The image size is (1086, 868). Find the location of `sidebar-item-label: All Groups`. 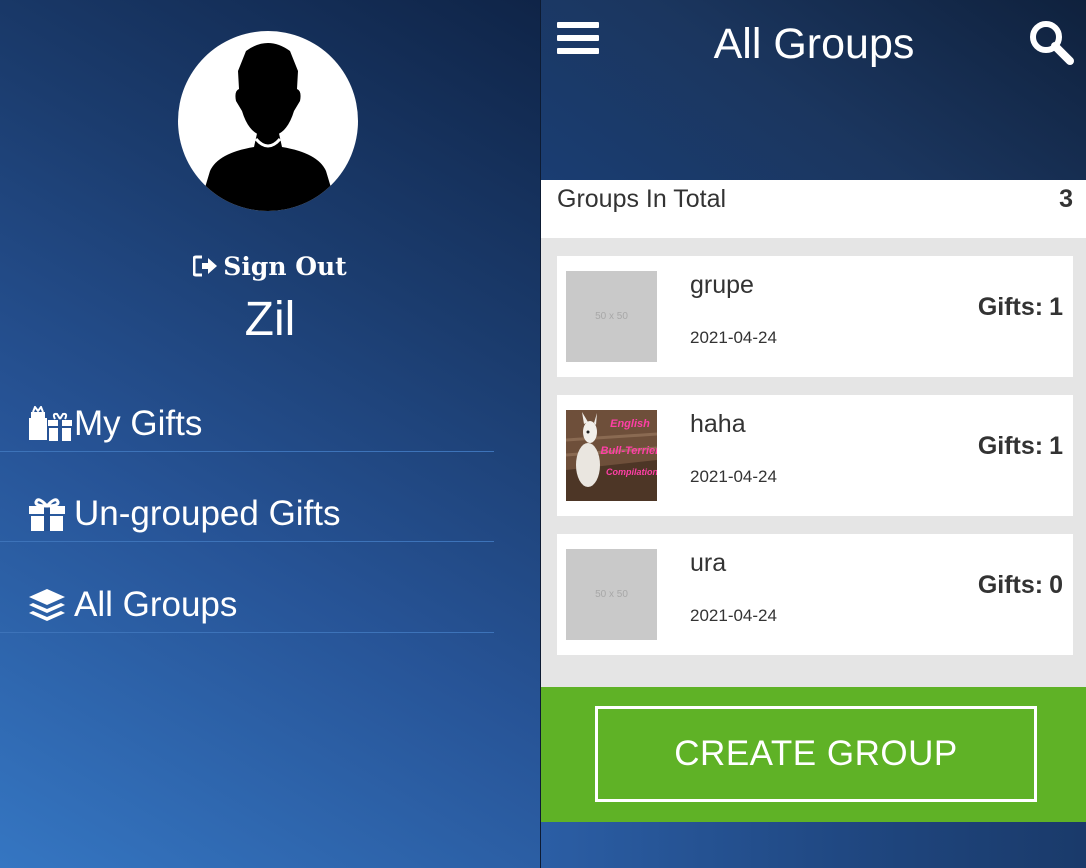

sidebar-item-label: All Groups is located at coordinates (156, 604).